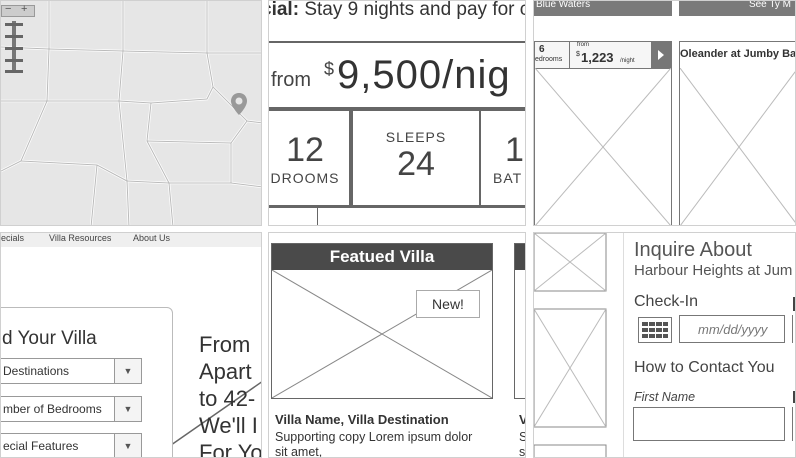 The height and width of the screenshot is (458, 796). What do you see at coordinates (424, 75) in the screenshot?
I see `price-value: 9,500/nig` at bounding box center [424, 75].